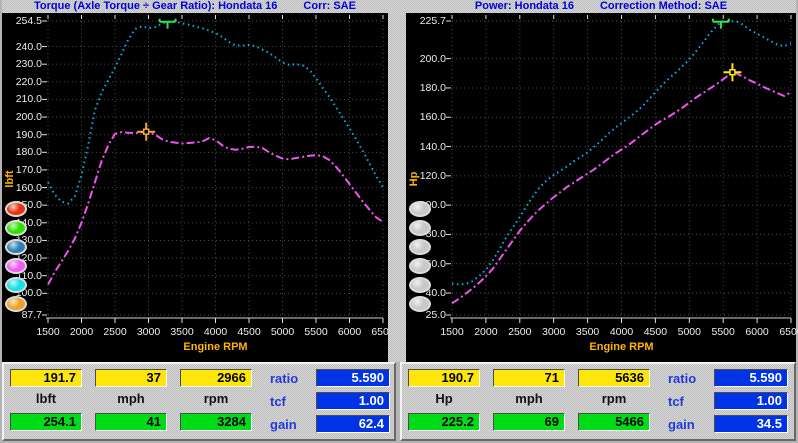 The width and height of the screenshot is (798, 443). Describe the element at coordinates (46, 398) in the screenshot. I see `torque-unit-label: lbft` at that location.